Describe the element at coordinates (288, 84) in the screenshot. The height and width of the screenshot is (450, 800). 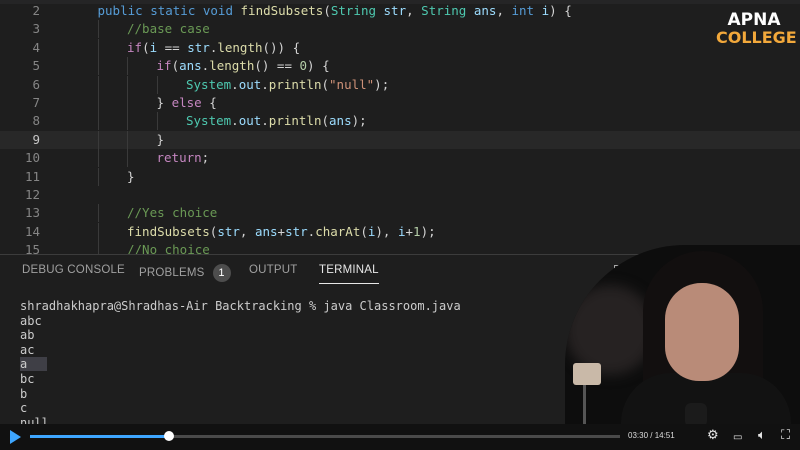
I see `code-text: System.out.println("null");` at that location.